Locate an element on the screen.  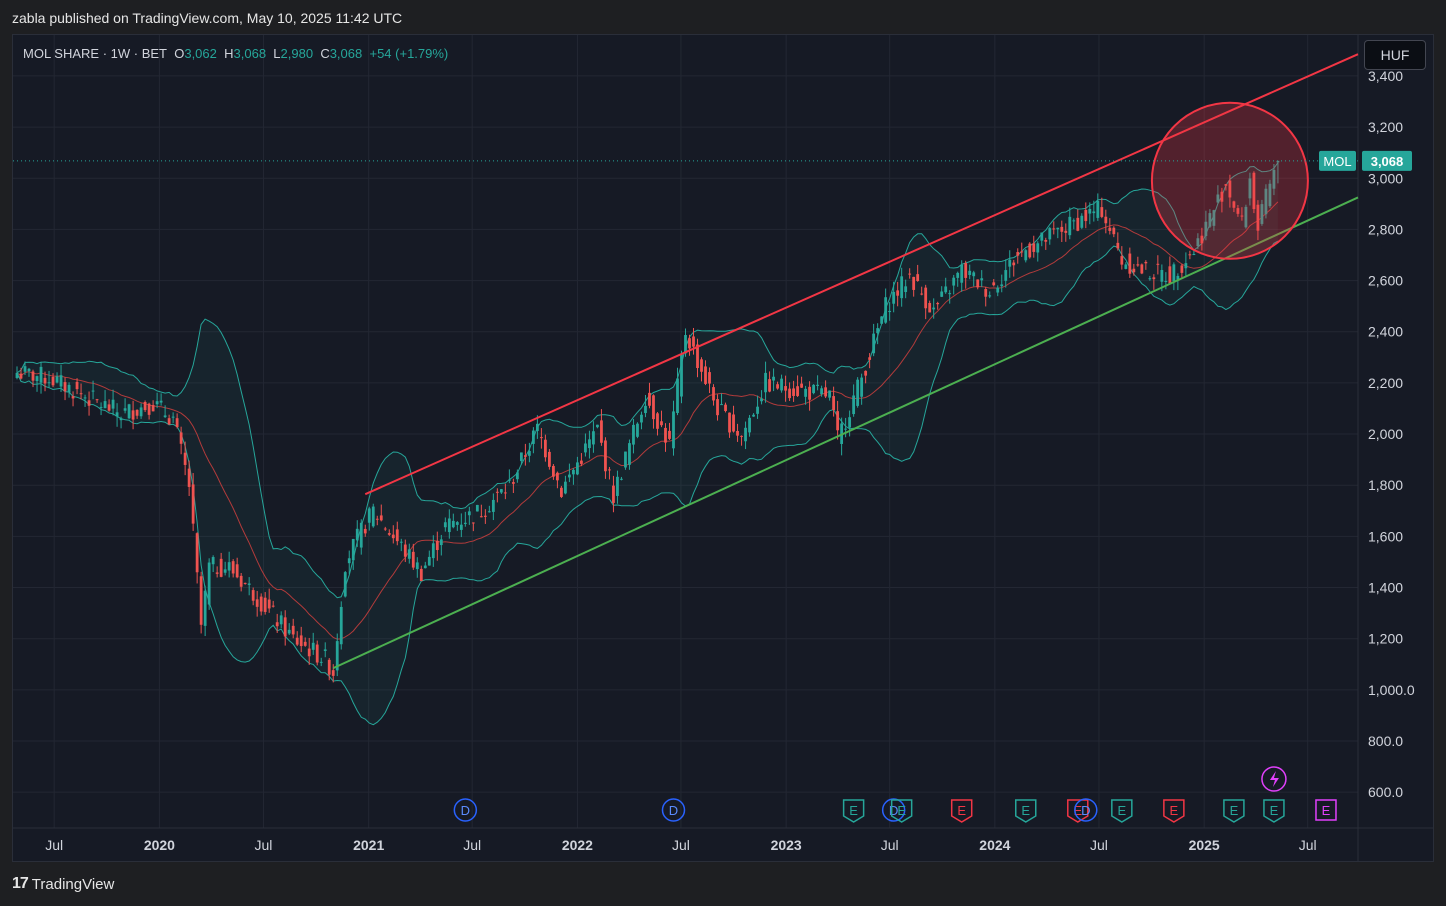
x-tick-label: Jul is located at coordinates (1308, 845).